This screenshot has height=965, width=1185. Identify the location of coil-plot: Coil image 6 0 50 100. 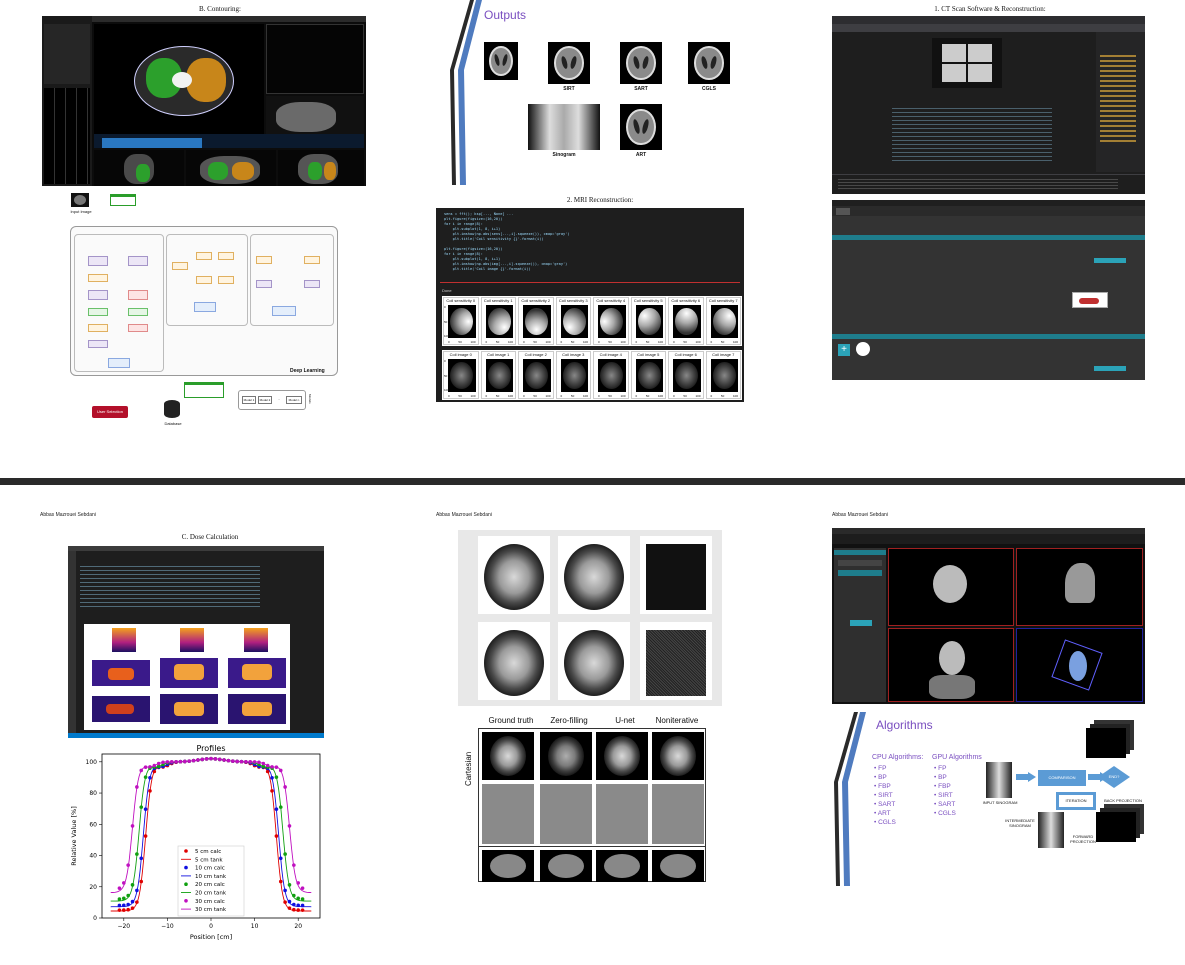
(686, 375).